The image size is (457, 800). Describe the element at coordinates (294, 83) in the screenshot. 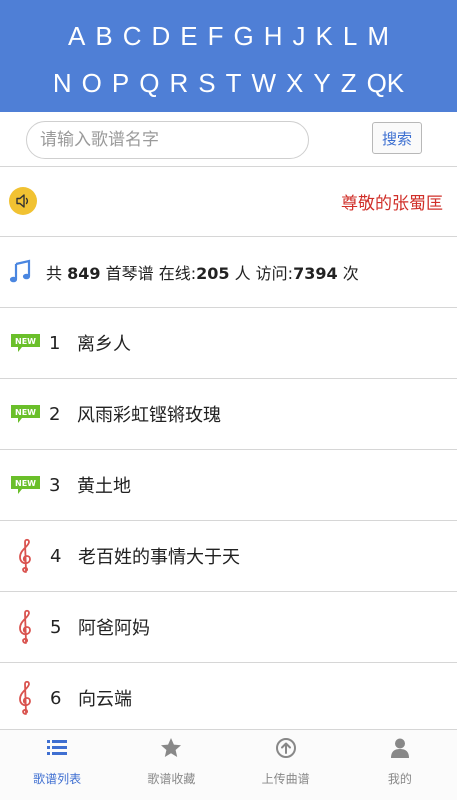

I see `letter-x: X` at that location.